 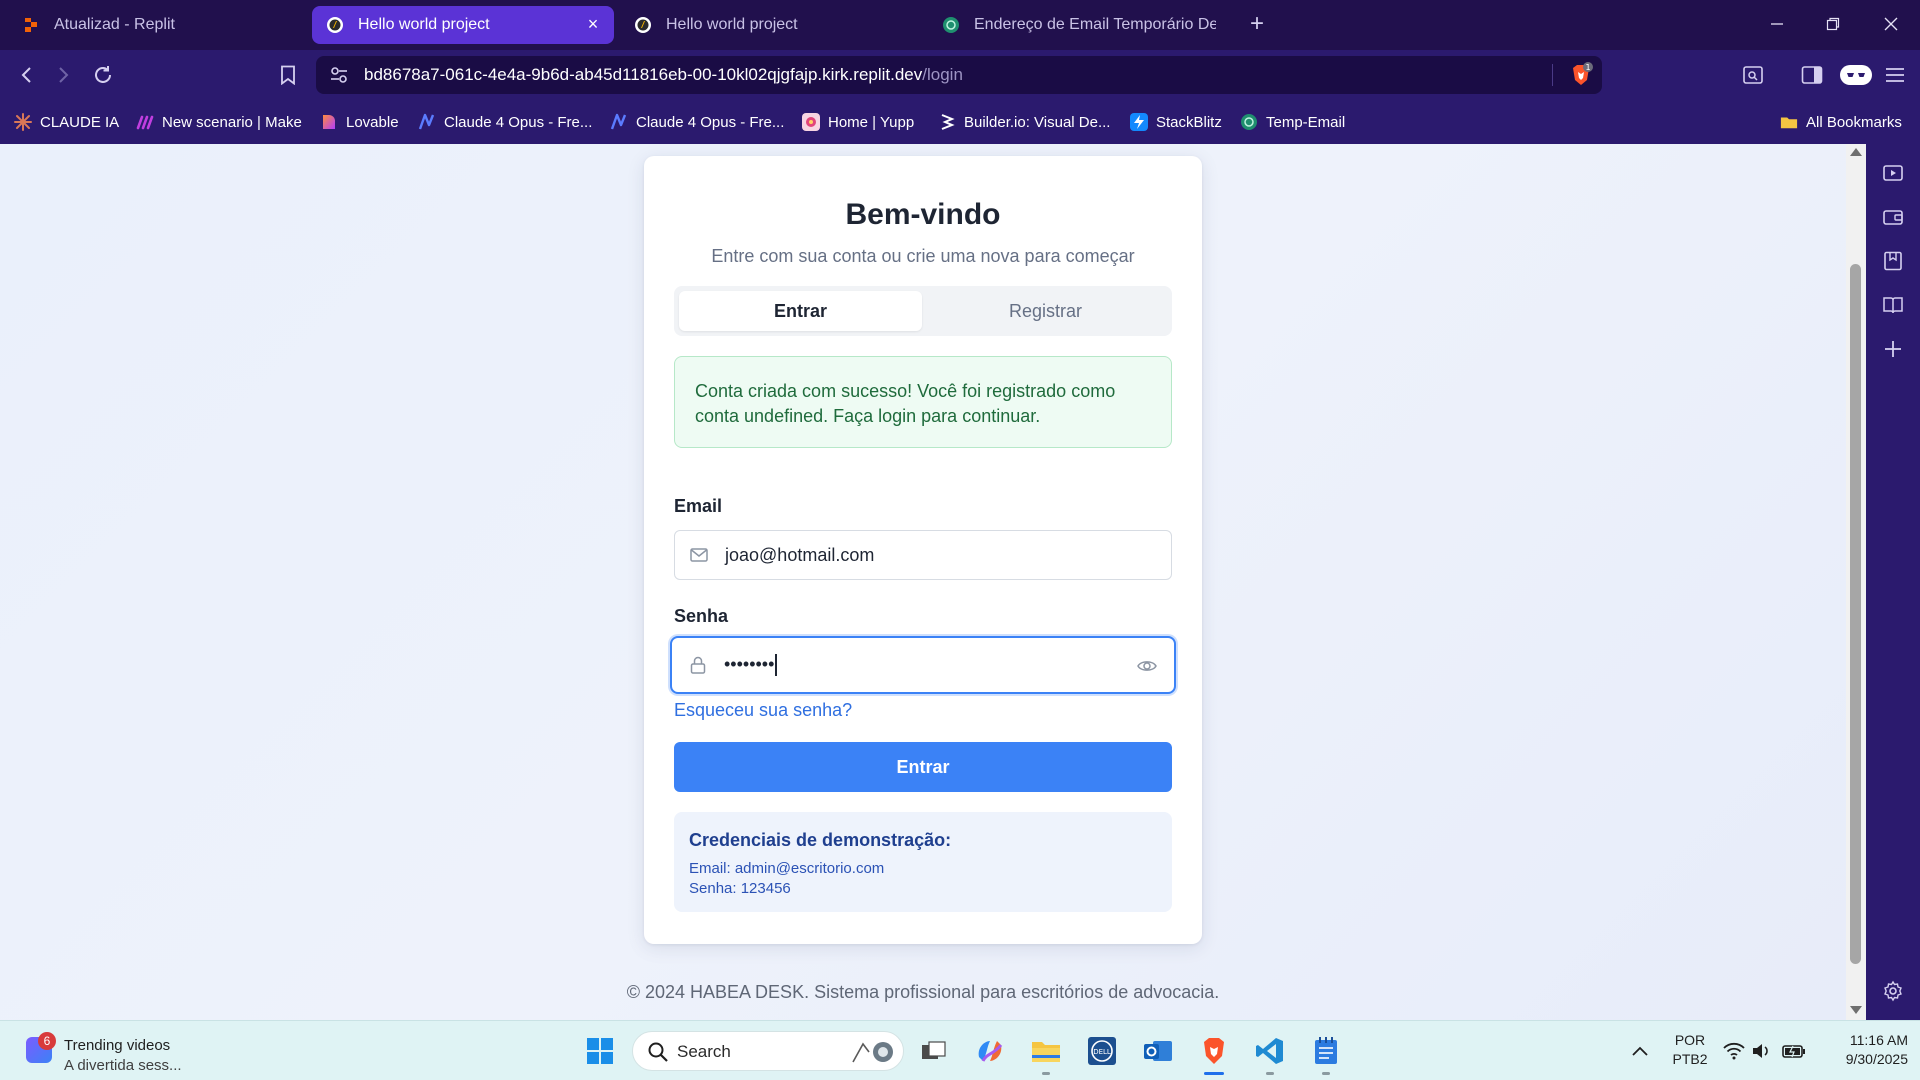 I want to click on bookmark-make: New scenario | Make, so click(x=219, y=122).